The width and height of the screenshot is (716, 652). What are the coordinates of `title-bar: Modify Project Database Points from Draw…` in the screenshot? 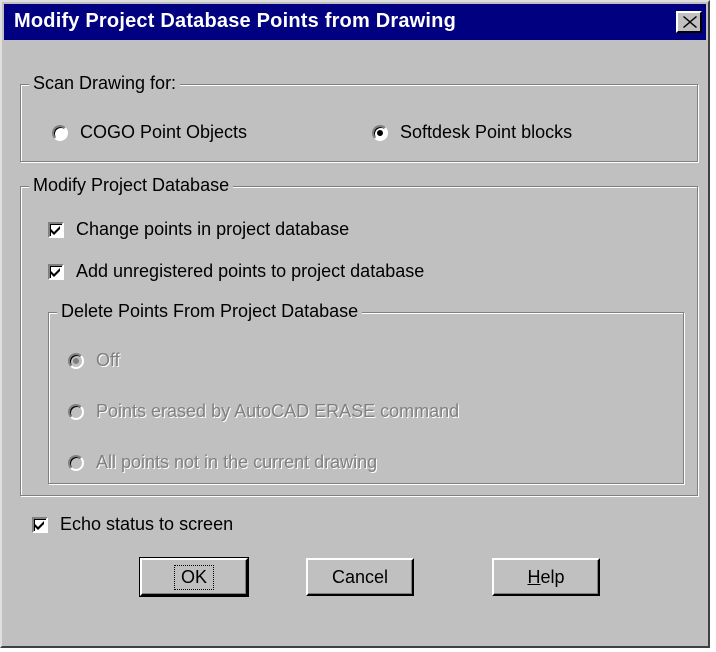 It's located at (355, 22).